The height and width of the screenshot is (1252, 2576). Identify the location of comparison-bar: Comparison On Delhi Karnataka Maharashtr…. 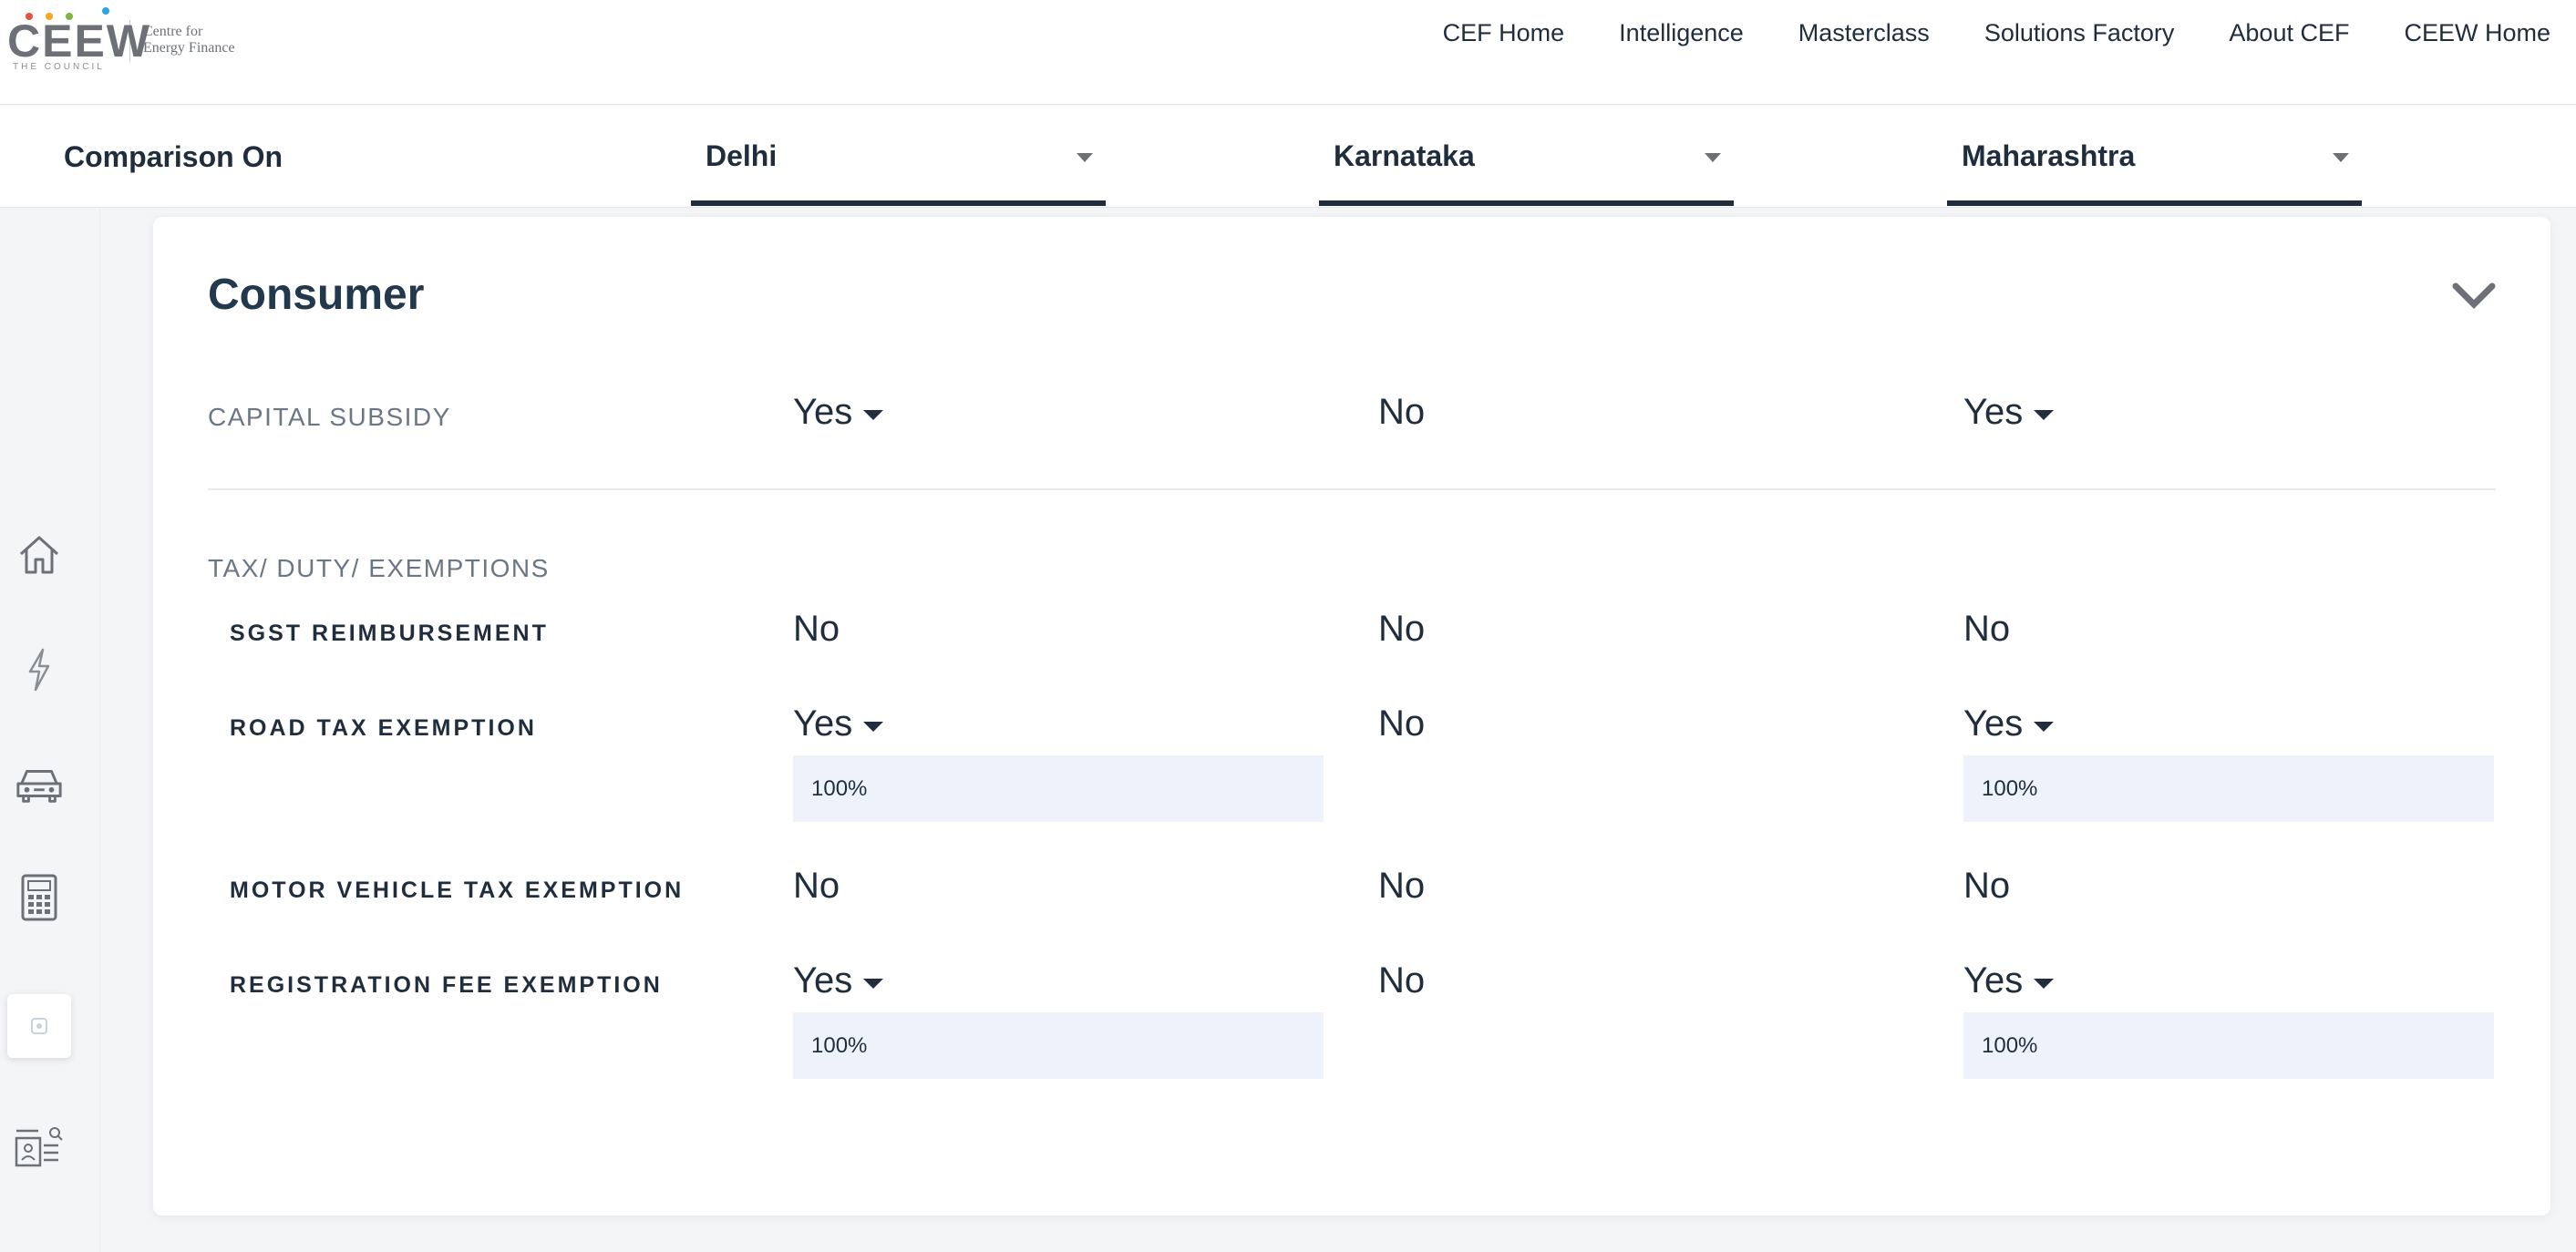
(1288, 157).